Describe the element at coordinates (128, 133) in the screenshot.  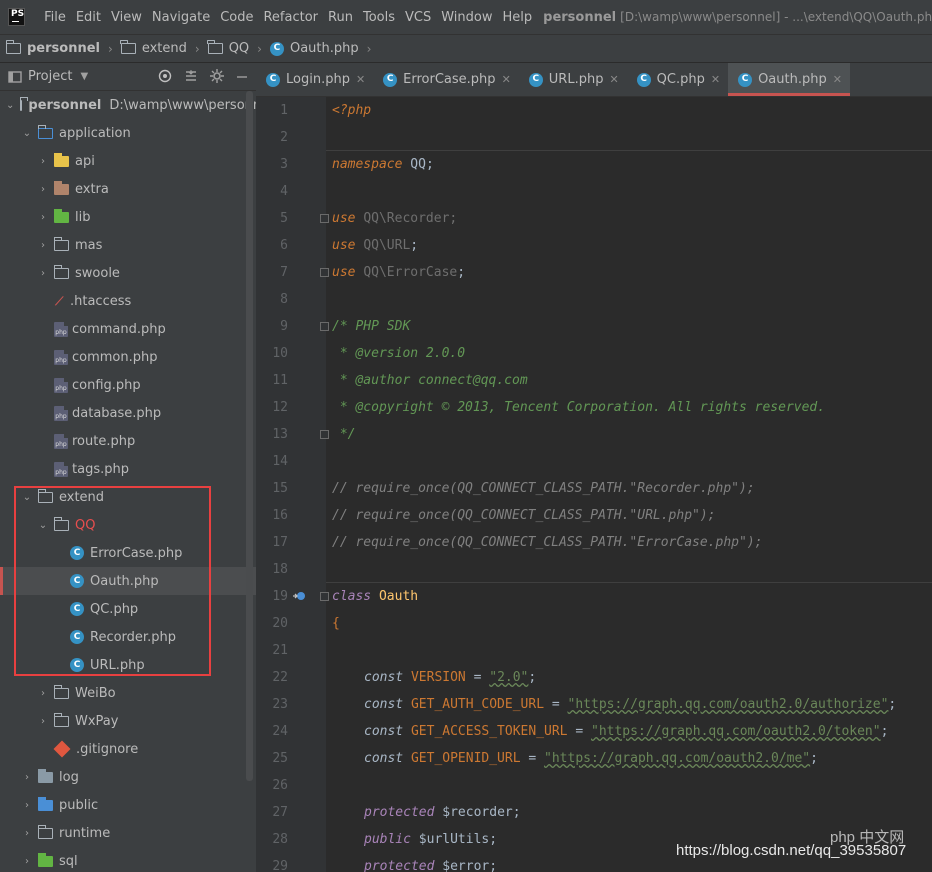
I see `tree-item-application: ⌄ application` at that location.